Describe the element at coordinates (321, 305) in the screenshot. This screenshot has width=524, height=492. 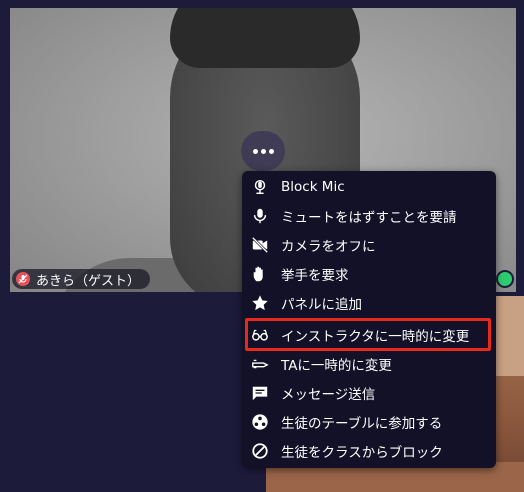
I see `menu-item-label: パネルに追加` at that location.